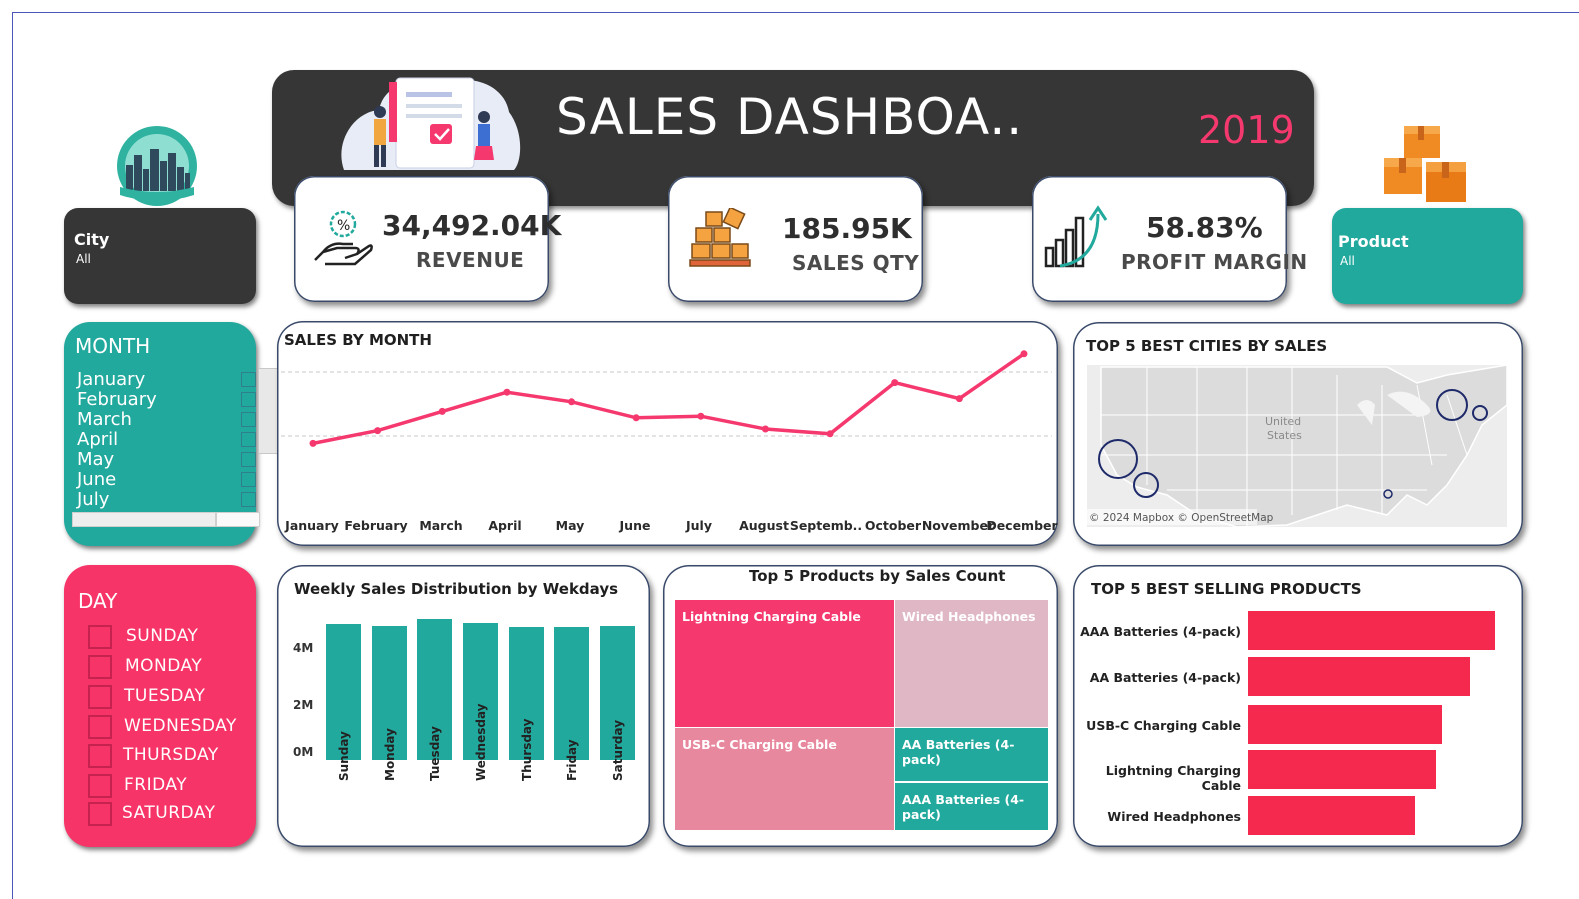 This screenshot has height=899, width=1579. Describe the element at coordinates (248, 479) in the screenshot. I see `month-checkbox-june` at that location.